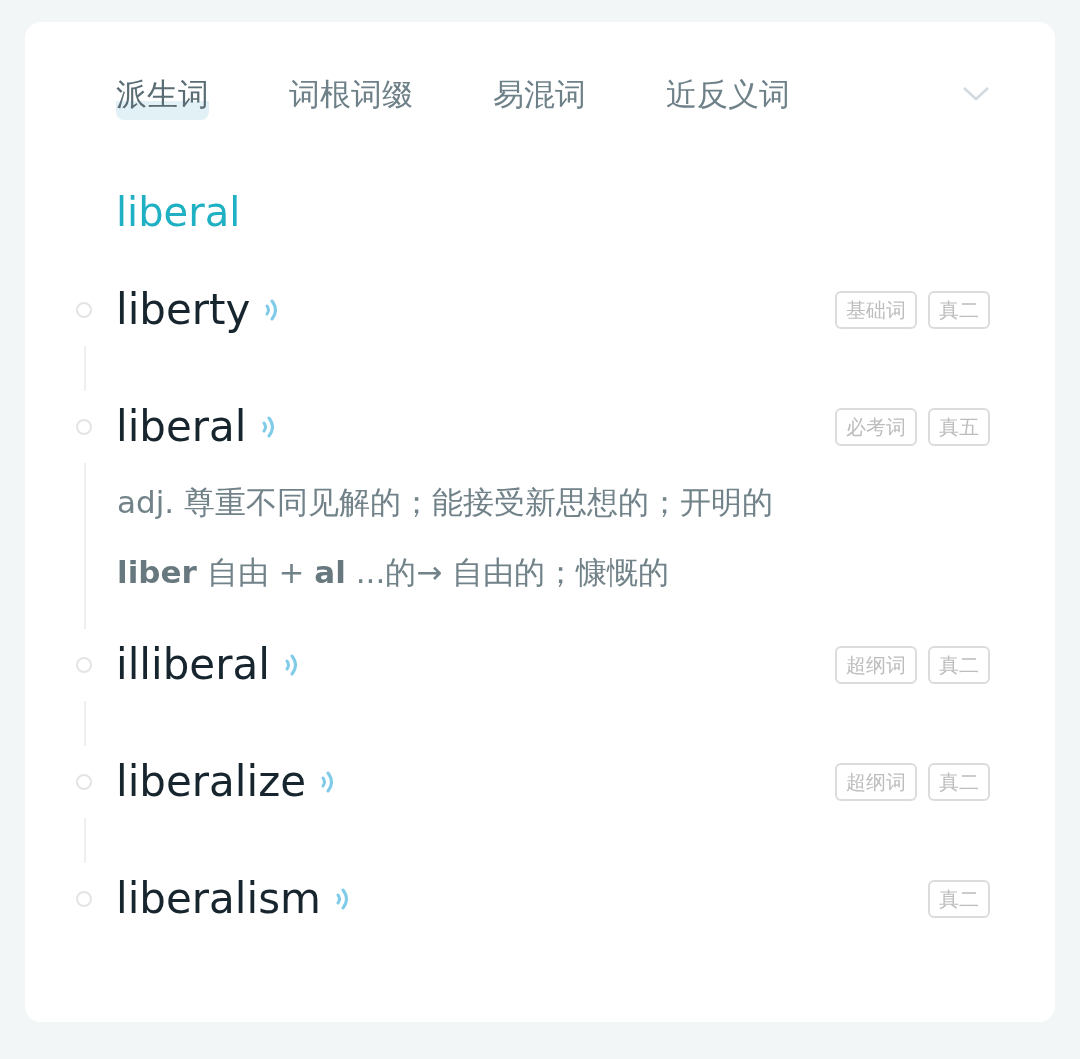 This screenshot has height=1059, width=1080. I want to click on tab: 易混词, so click(539, 94).